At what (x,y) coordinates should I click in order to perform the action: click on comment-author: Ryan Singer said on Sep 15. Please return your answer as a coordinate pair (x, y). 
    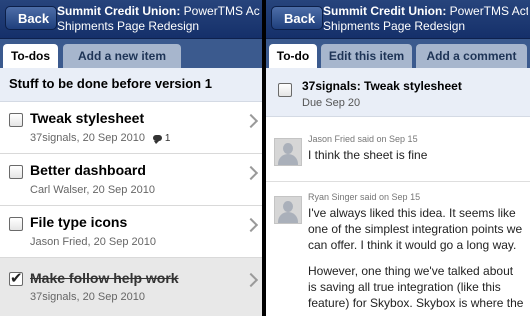
    Looking at the image, I should click on (364, 197).